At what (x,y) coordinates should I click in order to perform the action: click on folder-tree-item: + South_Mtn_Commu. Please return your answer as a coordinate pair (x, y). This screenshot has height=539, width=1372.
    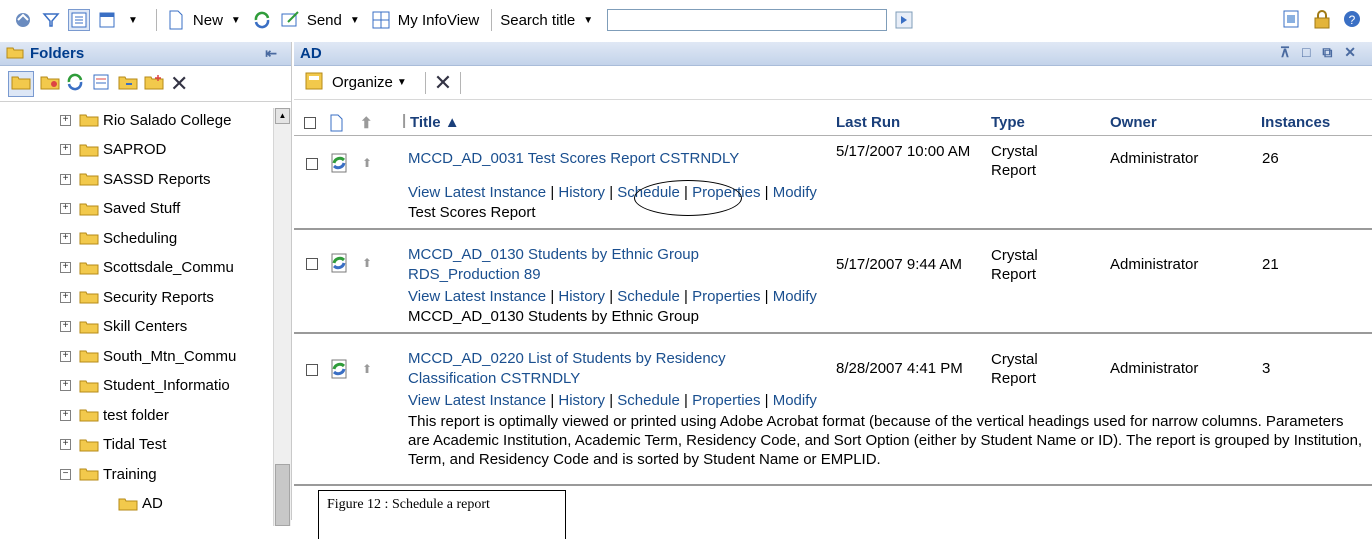
    Looking at the image, I should click on (148, 356).